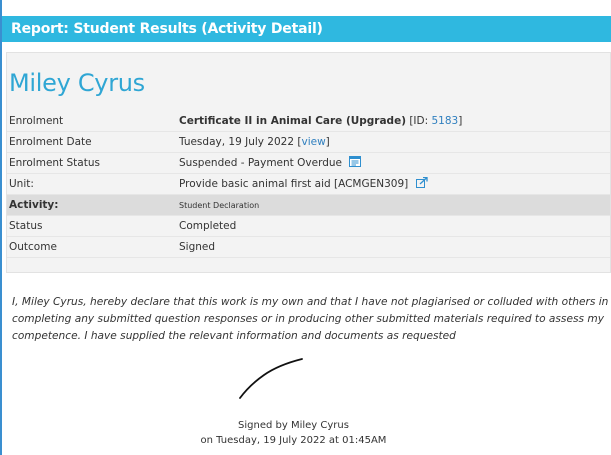  What do you see at coordinates (93, 205) in the screenshot?
I see `activity-label: Activity:` at bounding box center [93, 205].